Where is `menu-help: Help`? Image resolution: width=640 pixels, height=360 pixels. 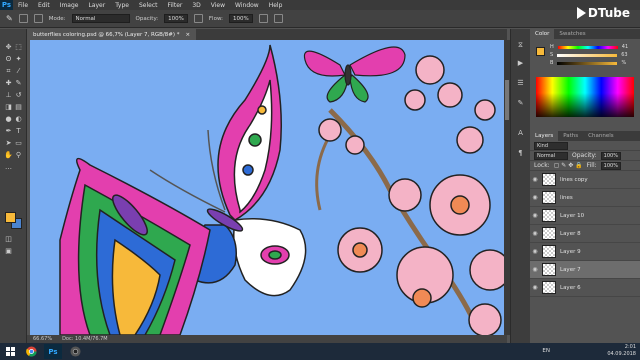
menu-help: Help is located at coordinates (276, 5).